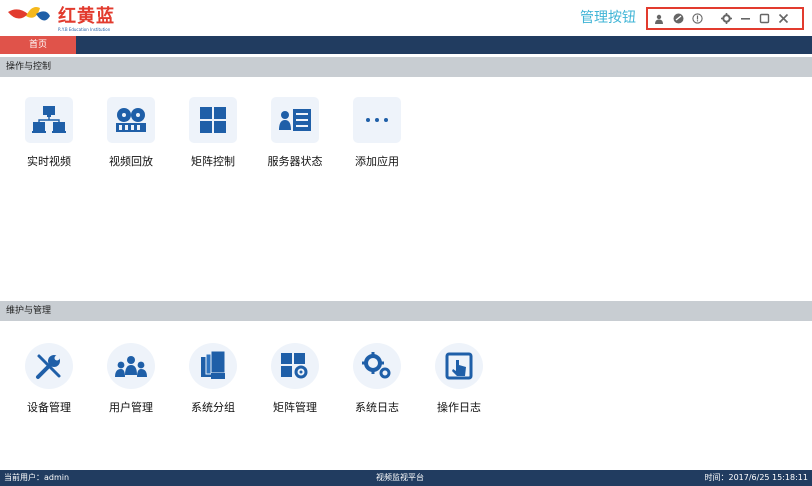  Describe the element at coordinates (84, 29) in the screenshot. I see `logo-subtitle: R.Y.B Education Institution` at that location.